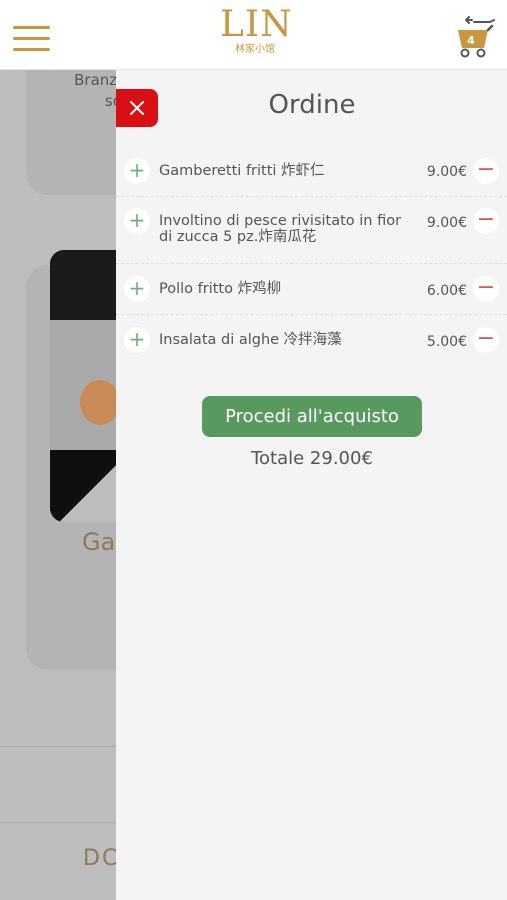 The height and width of the screenshot is (900, 507). What do you see at coordinates (471, 40) in the screenshot?
I see `cart-badge: 4` at bounding box center [471, 40].